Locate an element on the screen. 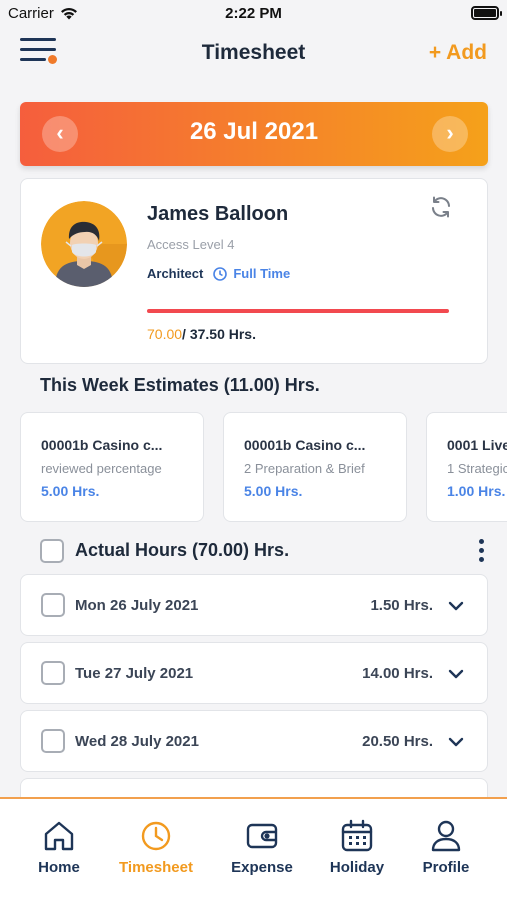 This screenshot has width=507, height=900. user-name: James Balloon is located at coordinates (218, 214).